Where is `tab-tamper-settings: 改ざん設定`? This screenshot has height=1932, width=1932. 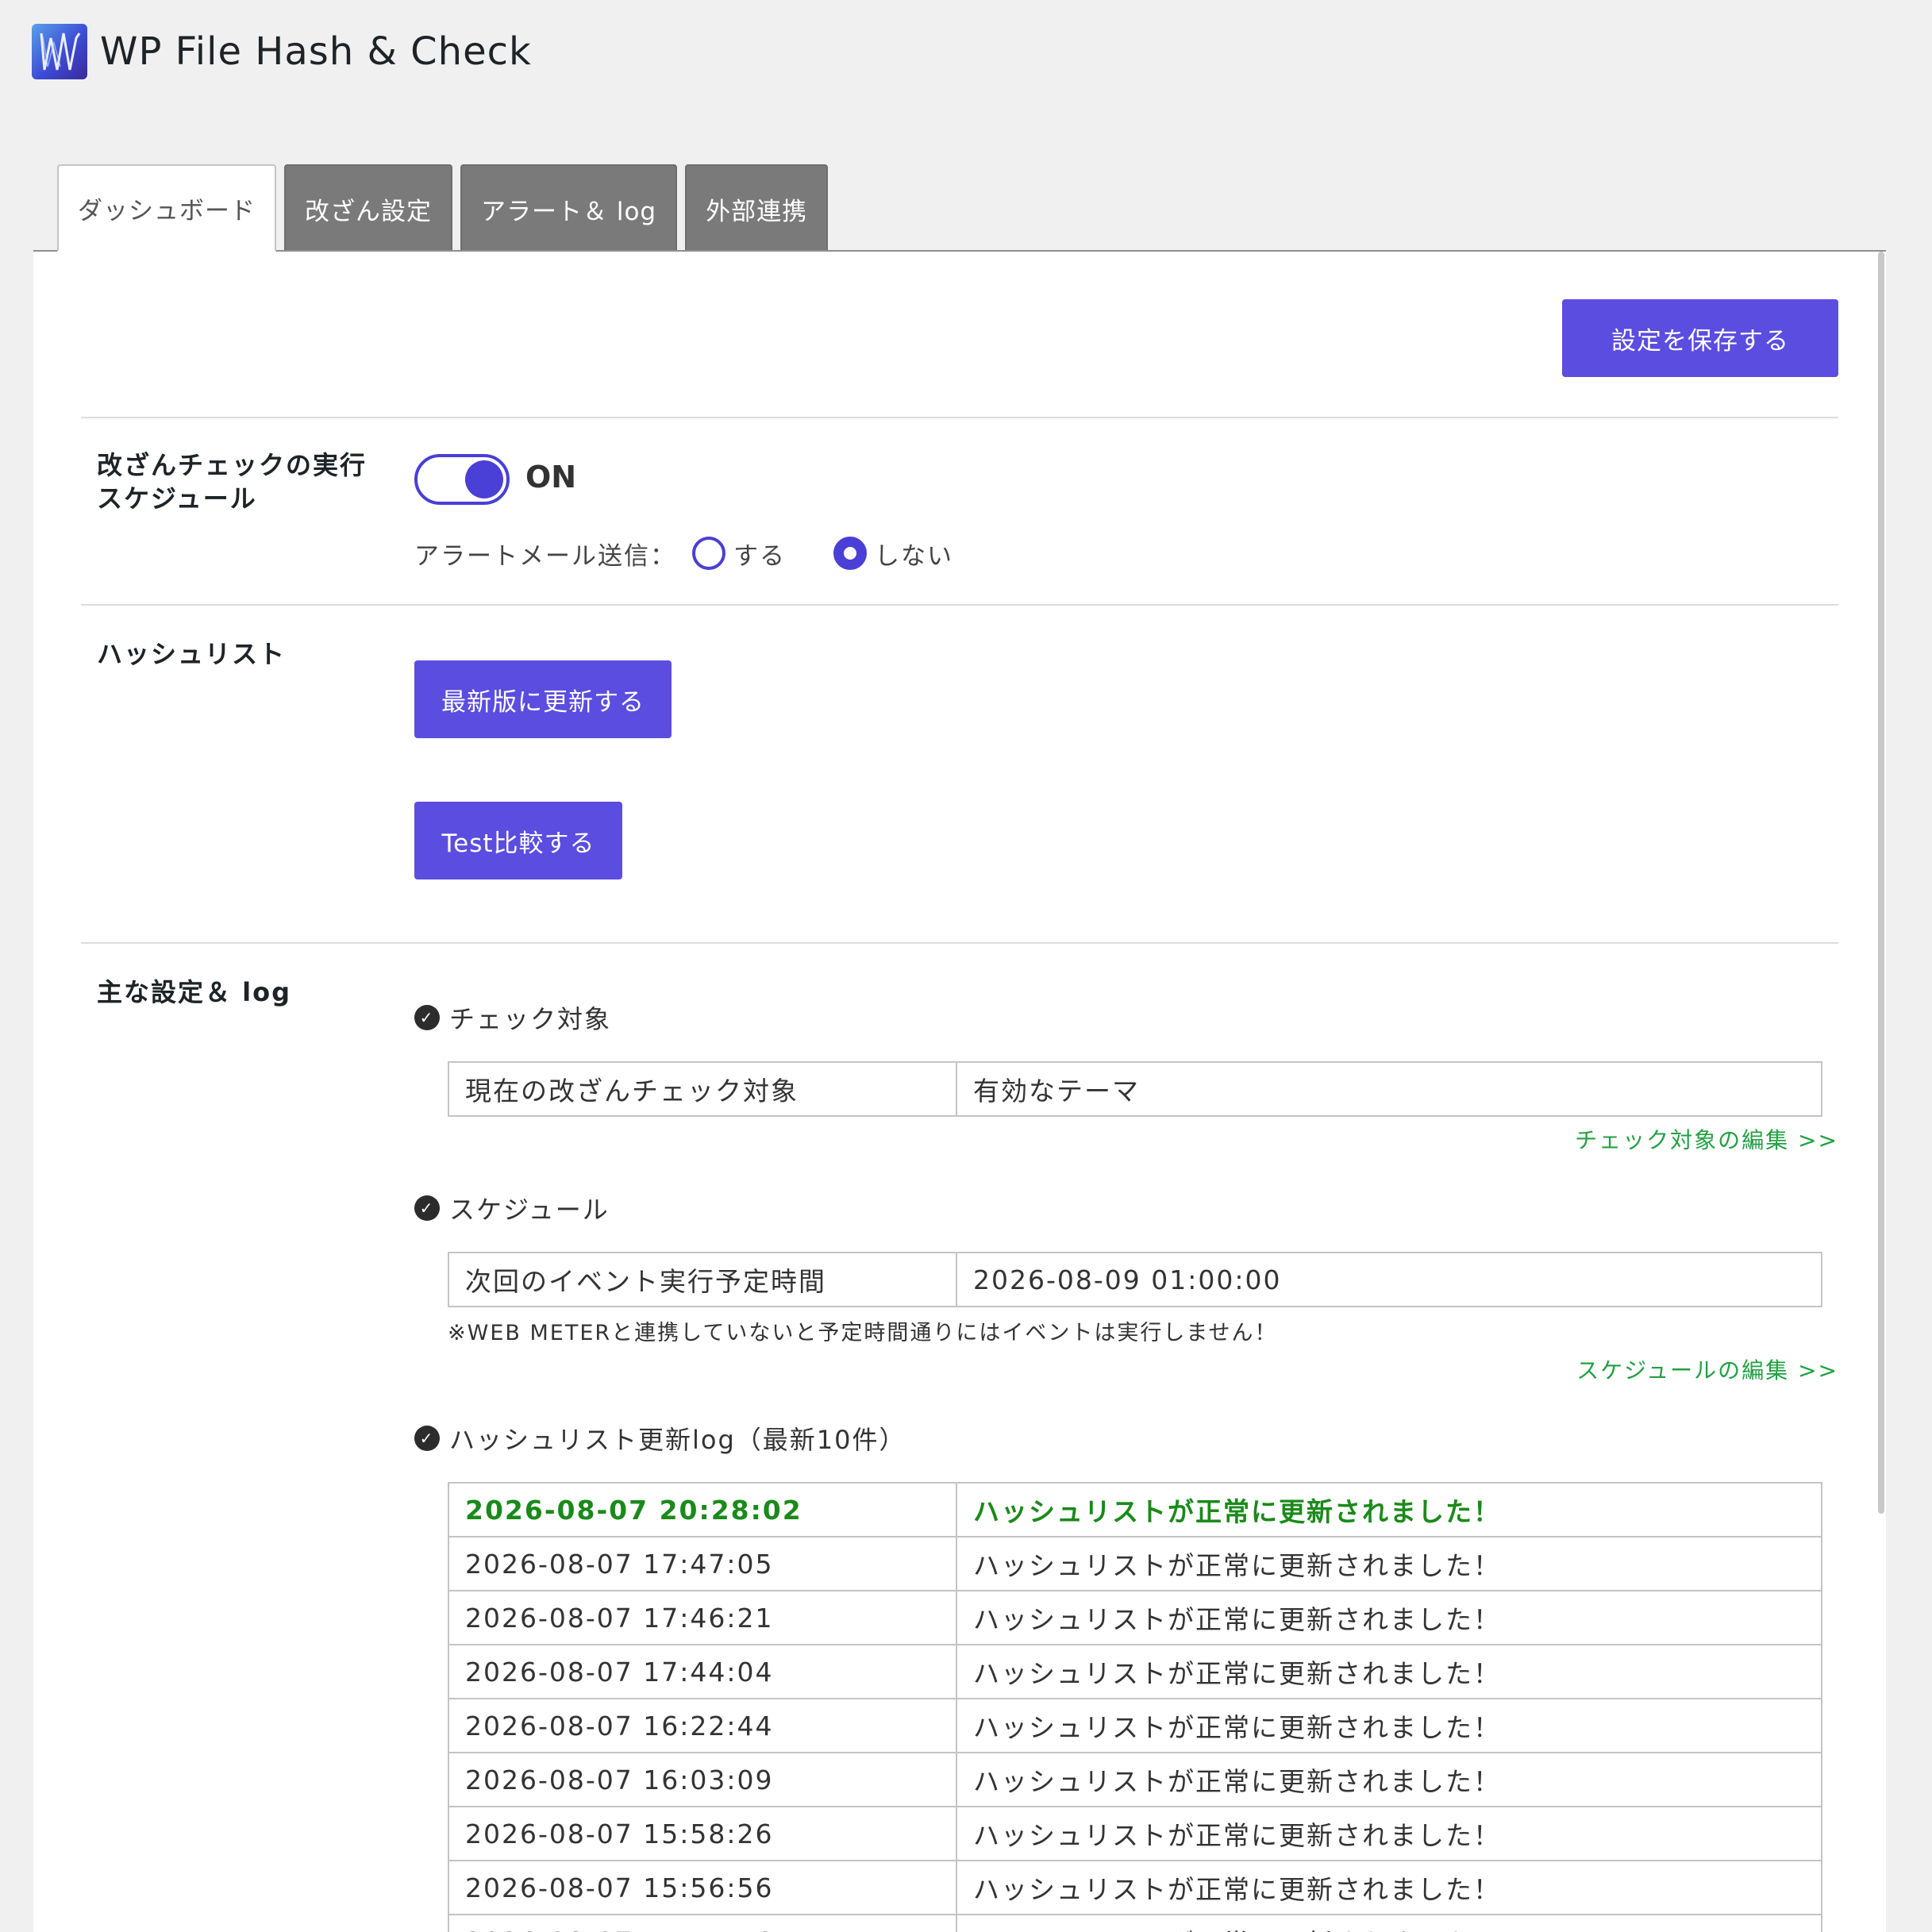
tab-tamper-settings: 改ざん設定 is located at coordinates (368, 208).